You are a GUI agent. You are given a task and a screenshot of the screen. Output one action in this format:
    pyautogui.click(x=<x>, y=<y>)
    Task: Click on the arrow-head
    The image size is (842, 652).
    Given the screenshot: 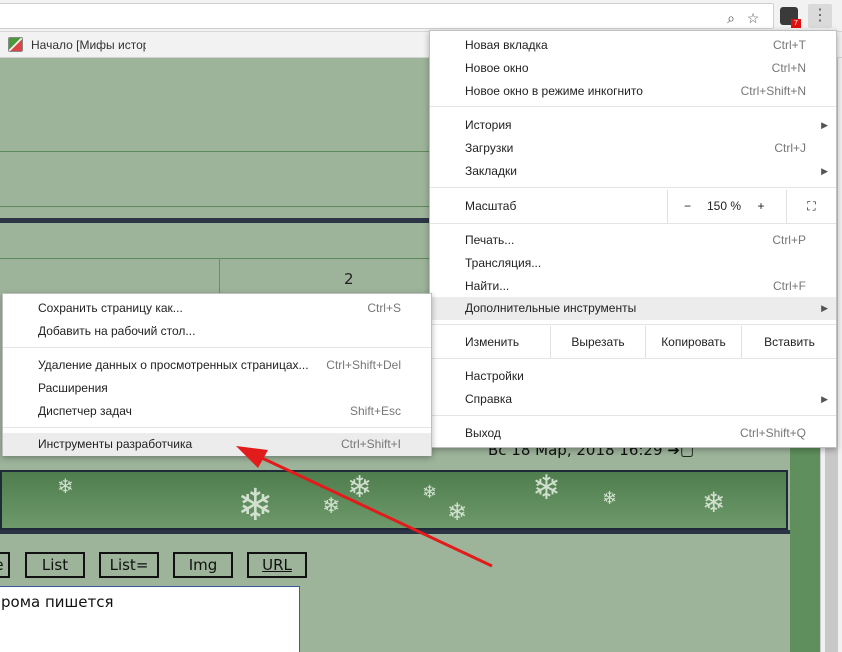 What is the action you would take?
    pyautogui.click(x=252, y=457)
    